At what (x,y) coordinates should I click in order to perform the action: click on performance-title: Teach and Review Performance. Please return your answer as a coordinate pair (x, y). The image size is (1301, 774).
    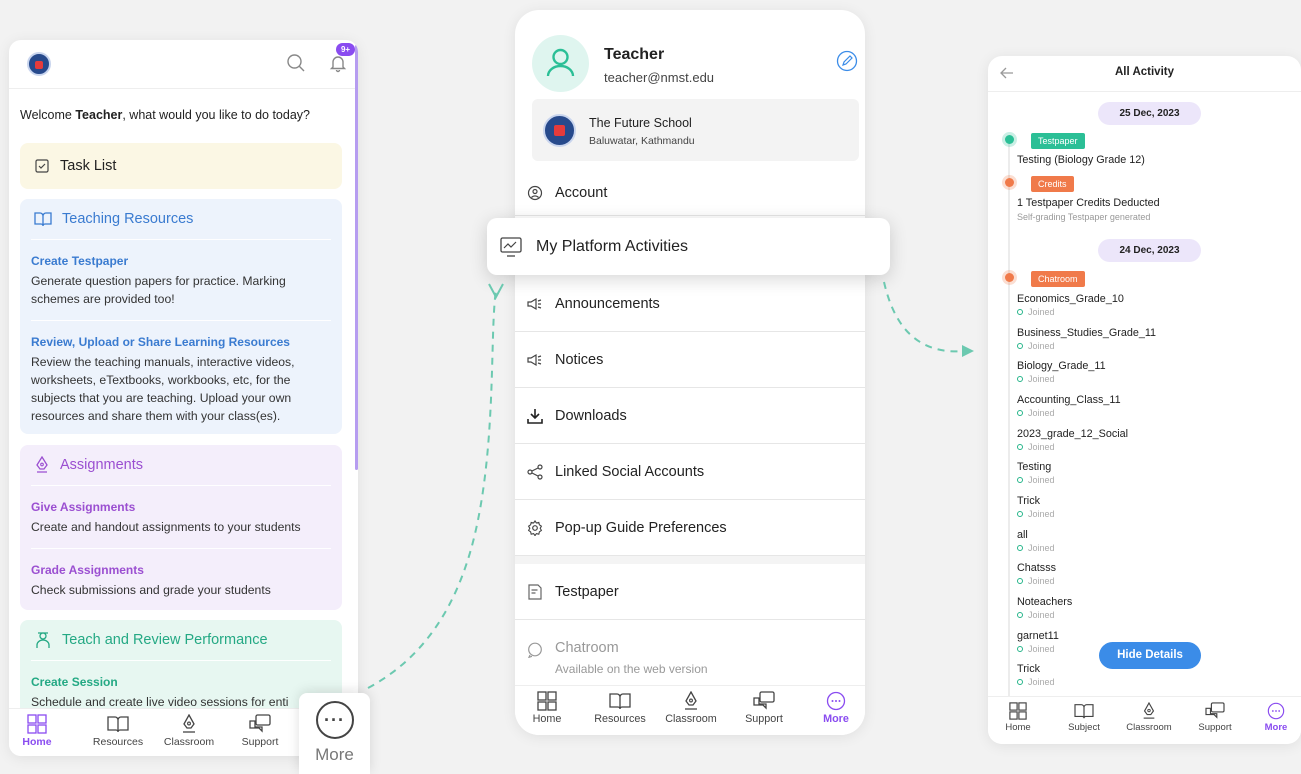
    Looking at the image, I should click on (165, 640).